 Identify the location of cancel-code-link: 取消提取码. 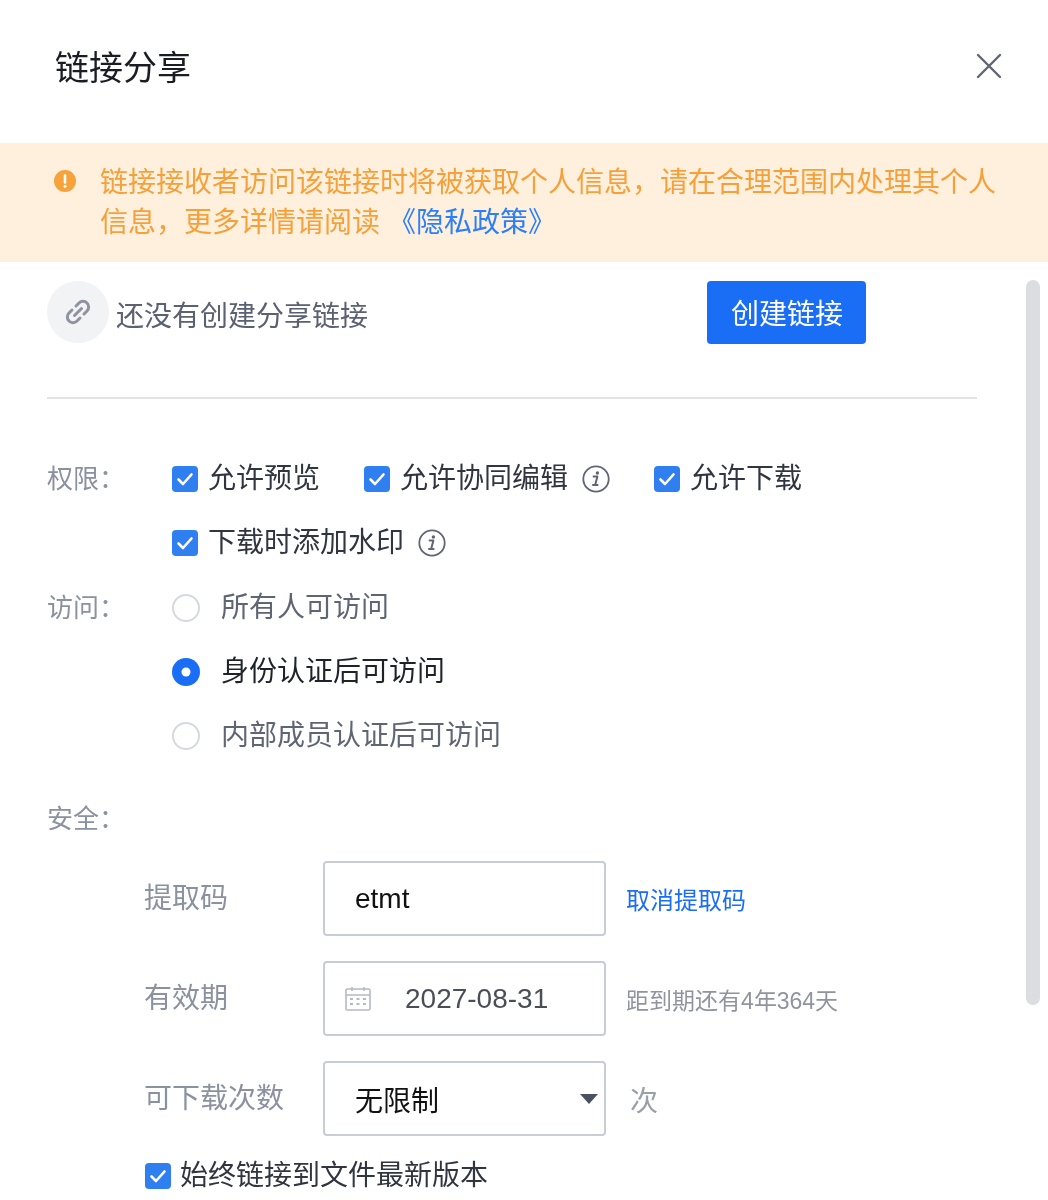
(686, 898).